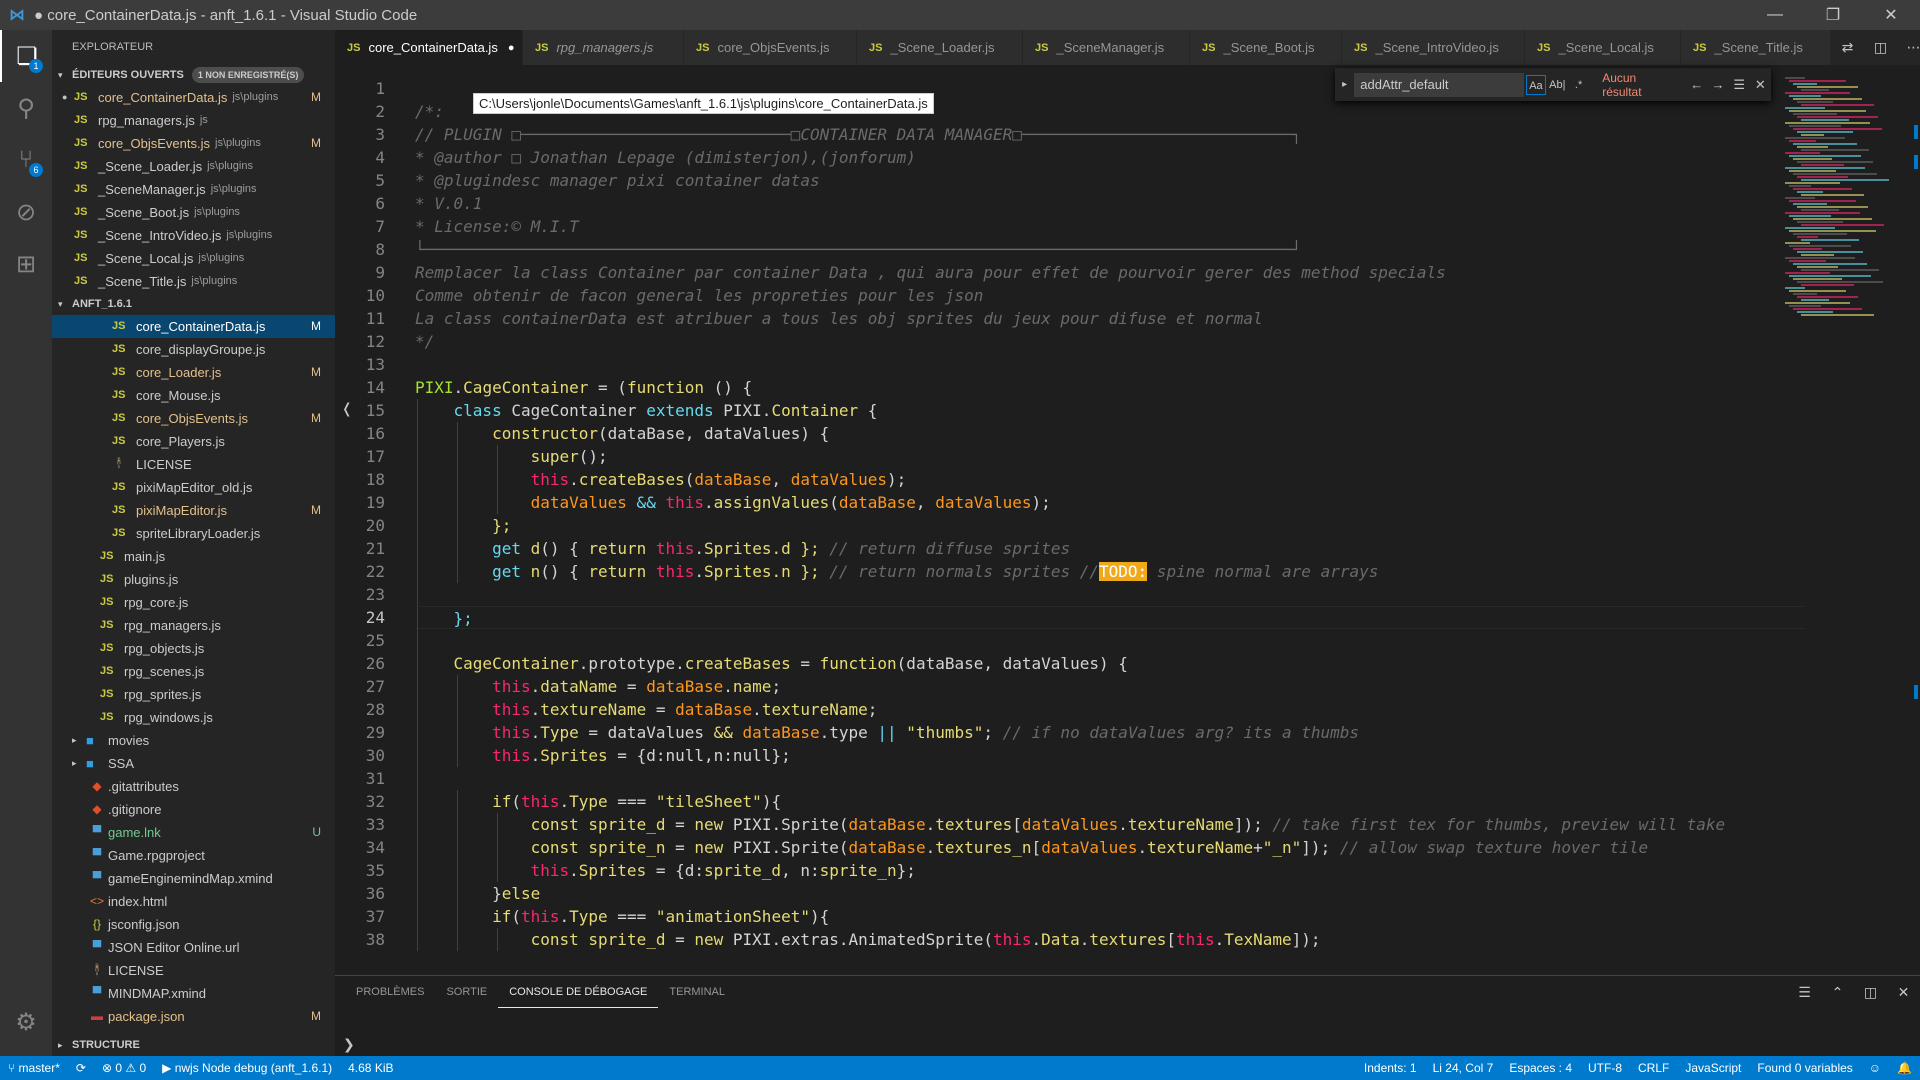 The image size is (1920, 1080). What do you see at coordinates (26, 264) in the screenshot?
I see `extensions-icon: ⊞` at bounding box center [26, 264].